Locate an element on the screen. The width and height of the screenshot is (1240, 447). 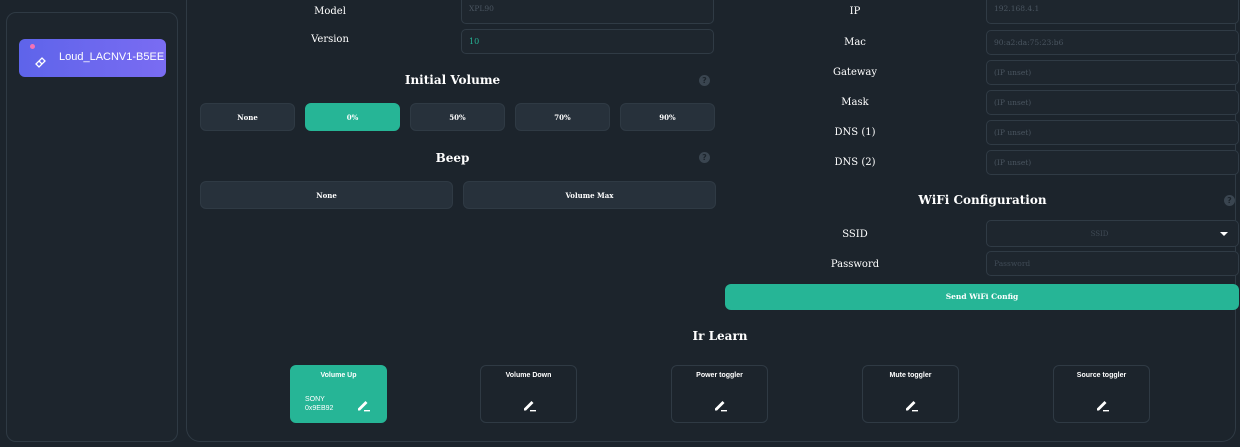
initial-volume-title: Initial Volume is located at coordinates (452, 80).